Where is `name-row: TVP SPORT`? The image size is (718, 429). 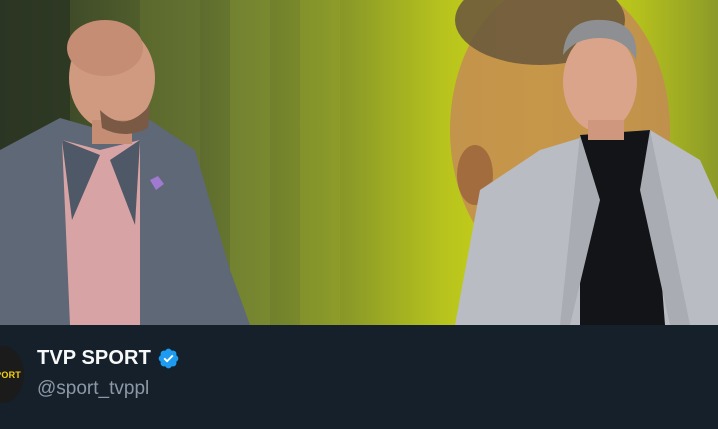 name-row: TVP SPORT is located at coordinates (108, 358).